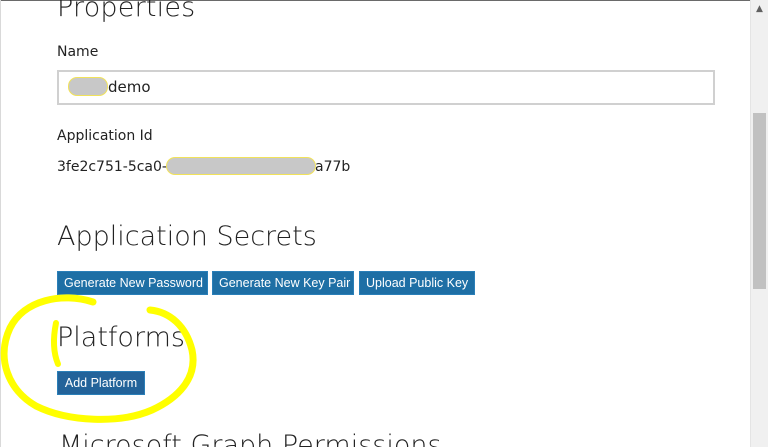 The height and width of the screenshot is (447, 768). Describe the element at coordinates (417, 283) in the screenshot. I see `upload-public-key-button: Upload Public Key` at that location.